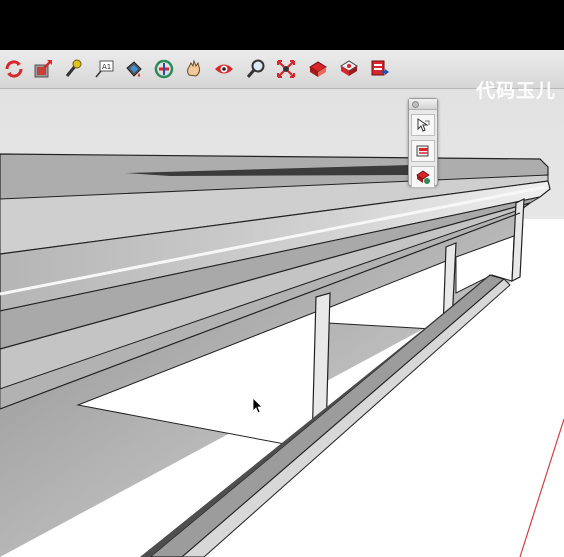  What do you see at coordinates (164, 69) in the screenshot?
I see `rotate-icon` at bounding box center [164, 69].